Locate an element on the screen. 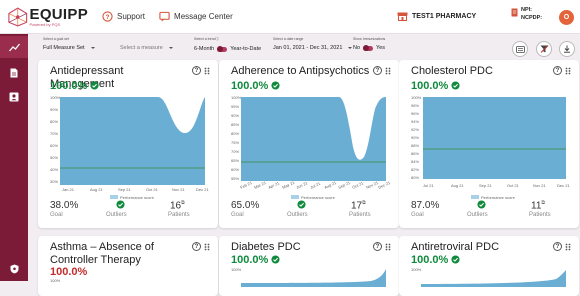 Image resolution: width=580 pixels, height=296 pixels. x-tick: Nov 21 is located at coordinates (539, 185).